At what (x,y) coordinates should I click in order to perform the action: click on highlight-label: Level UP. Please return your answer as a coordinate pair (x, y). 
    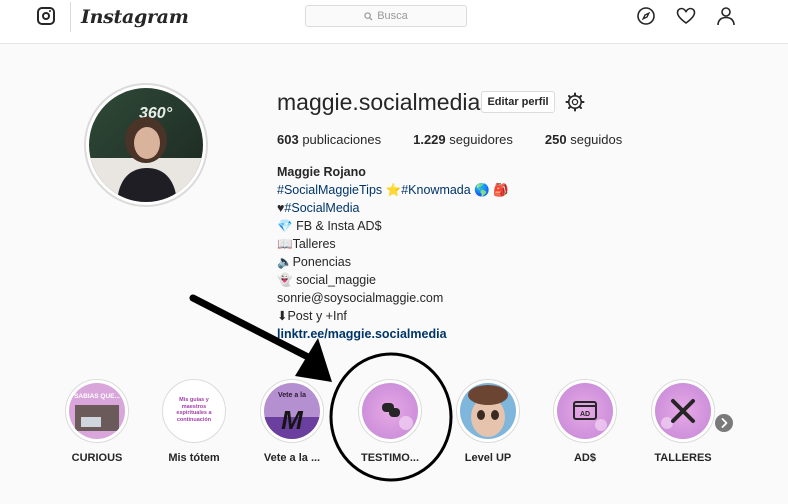
    Looking at the image, I should click on (488, 458).